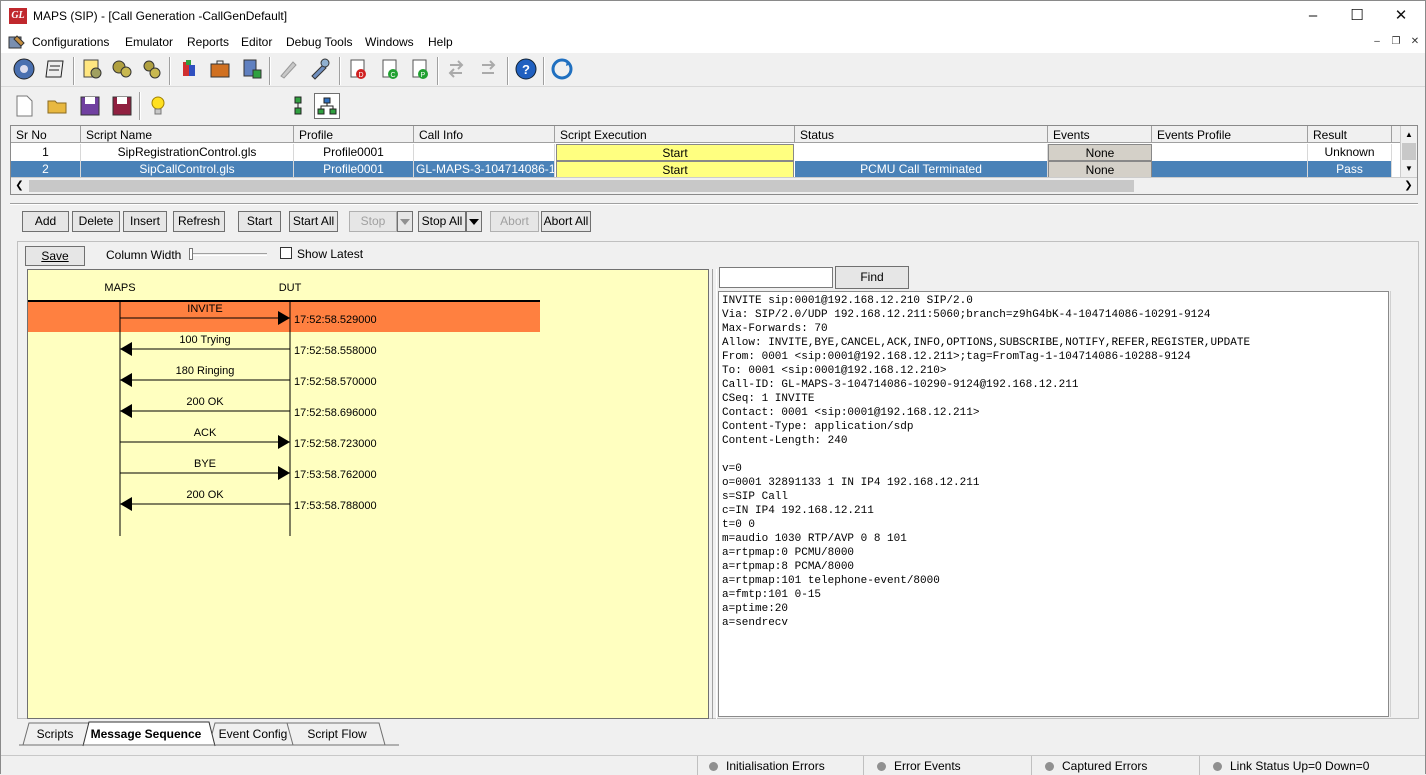 This screenshot has width=1426, height=775. Describe the element at coordinates (58, 106) in the screenshot. I see `open-folder-icon` at that location.